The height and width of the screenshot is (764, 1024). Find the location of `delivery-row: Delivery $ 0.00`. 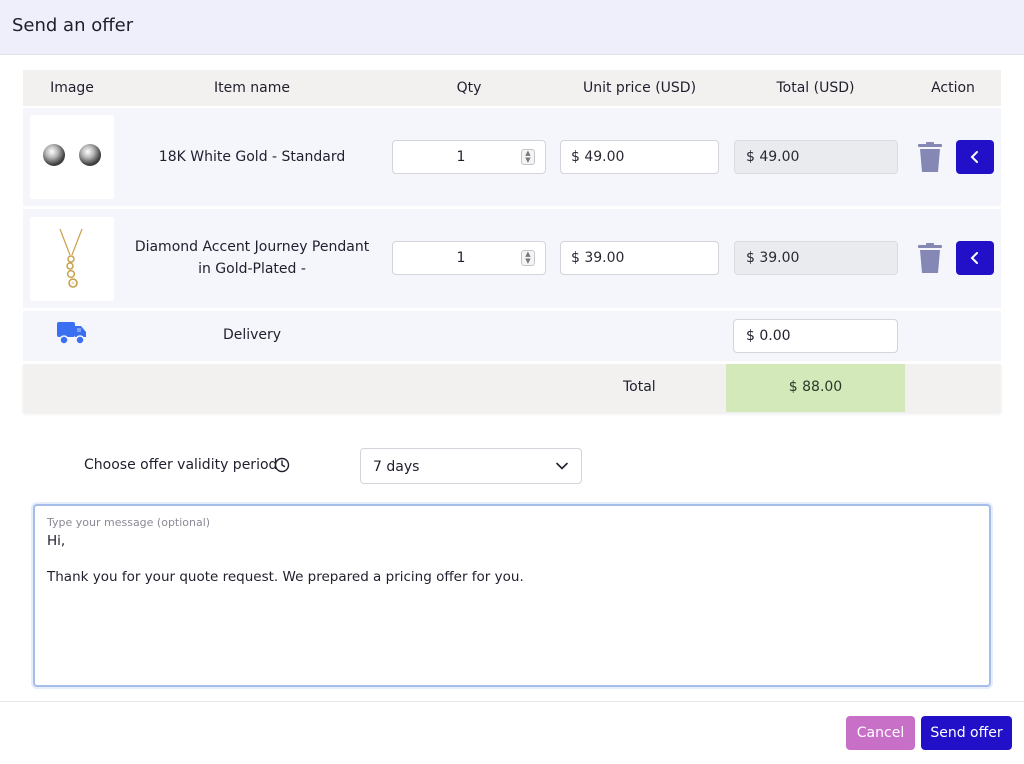

delivery-row: Delivery $ 0.00 is located at coordinates (512, 336).